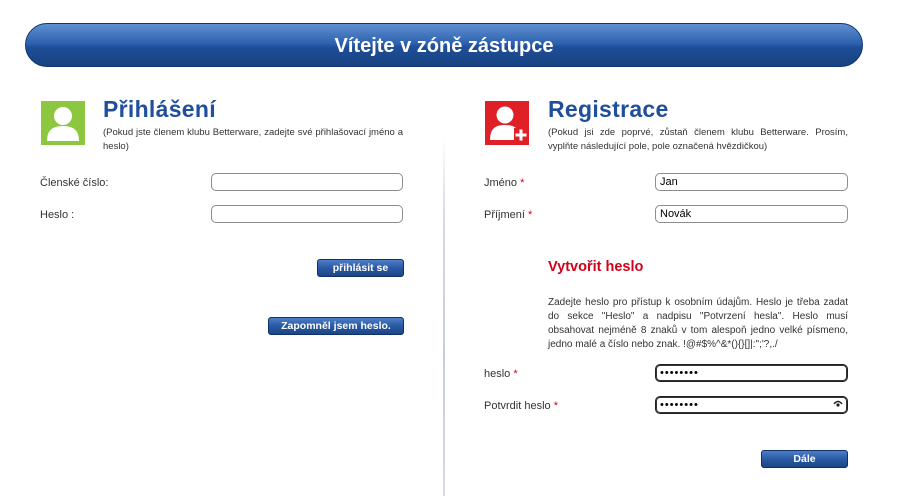  I want to click on register-heading: Registrace, so click(608, 109).